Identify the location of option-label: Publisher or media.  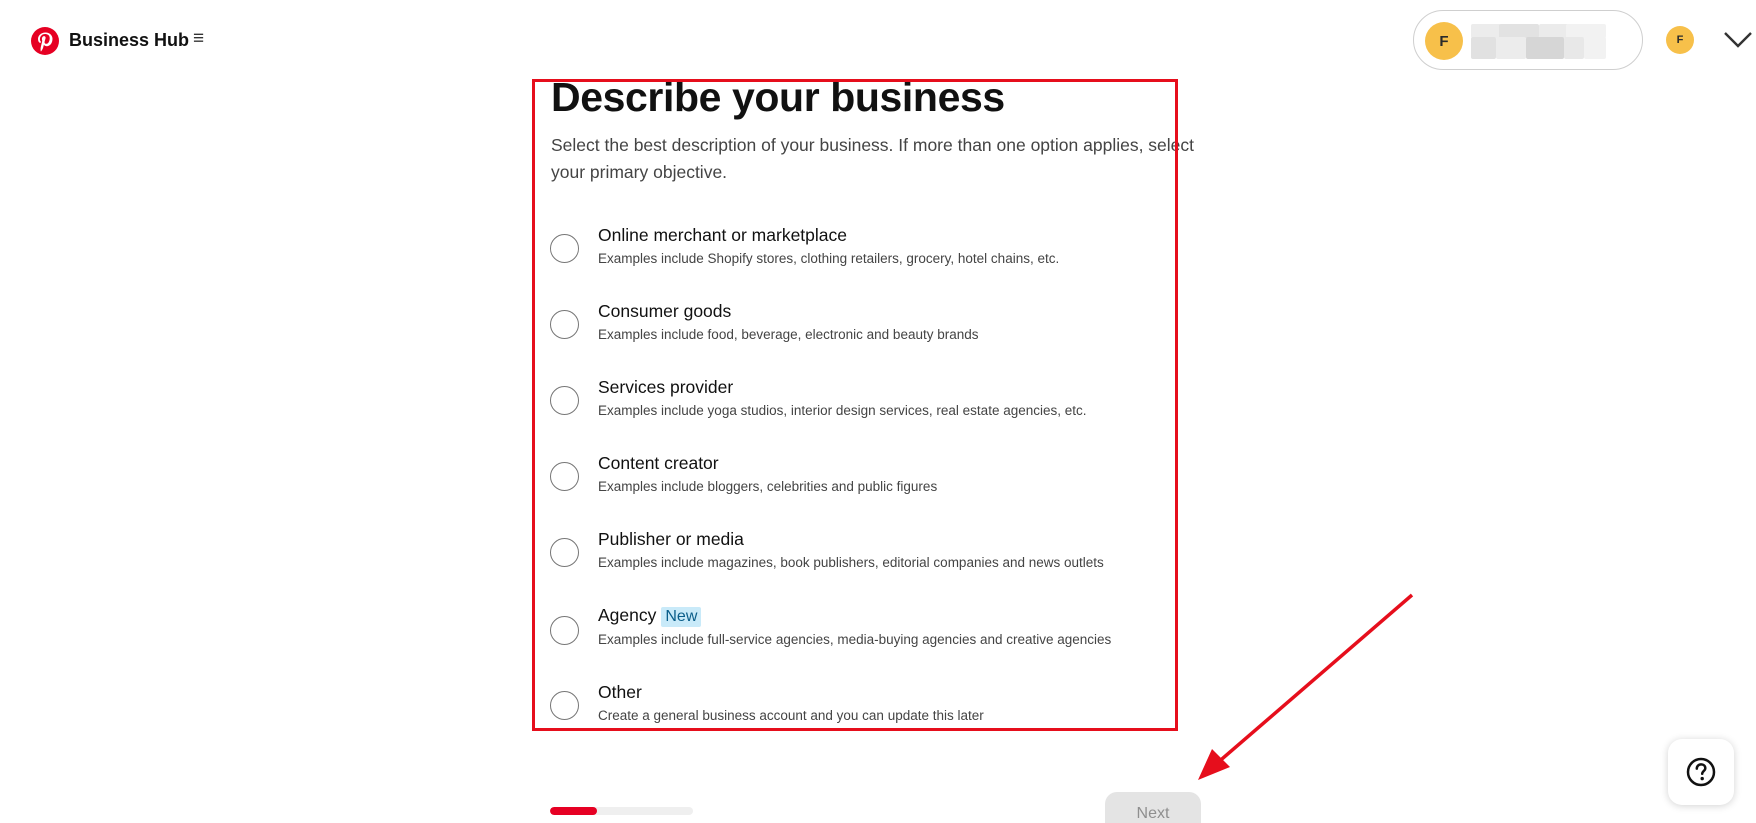
(671, 539).